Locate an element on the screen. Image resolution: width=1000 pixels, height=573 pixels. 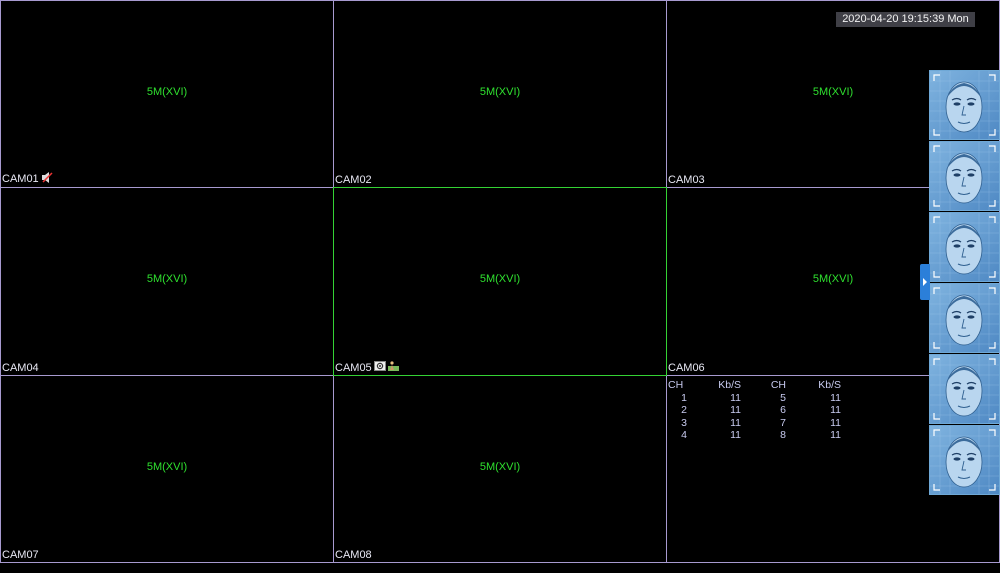
face-panel-toggle-button is located at coordinates (925, 282).